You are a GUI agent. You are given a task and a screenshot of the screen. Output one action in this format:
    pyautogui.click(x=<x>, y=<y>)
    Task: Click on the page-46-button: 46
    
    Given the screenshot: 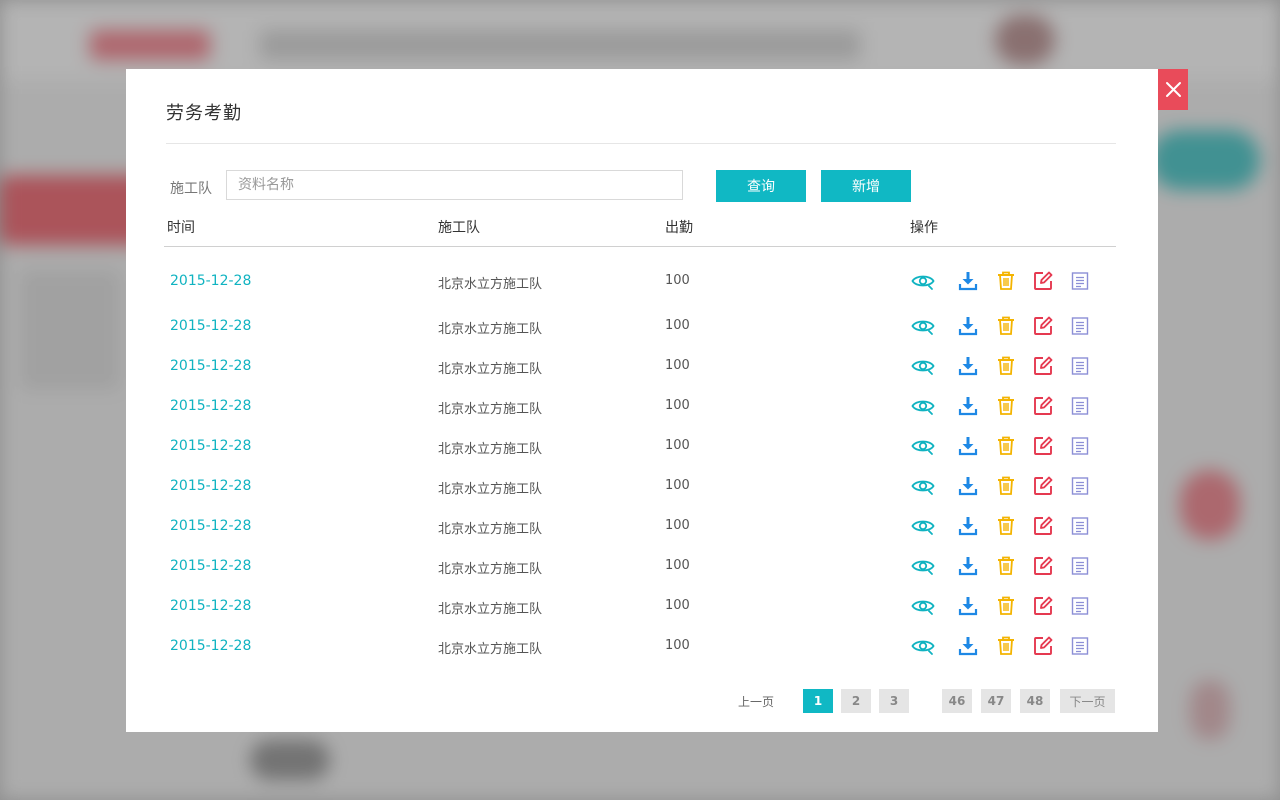 What is the action you would take?
    pyautogui.click(x=957, y=701)
    